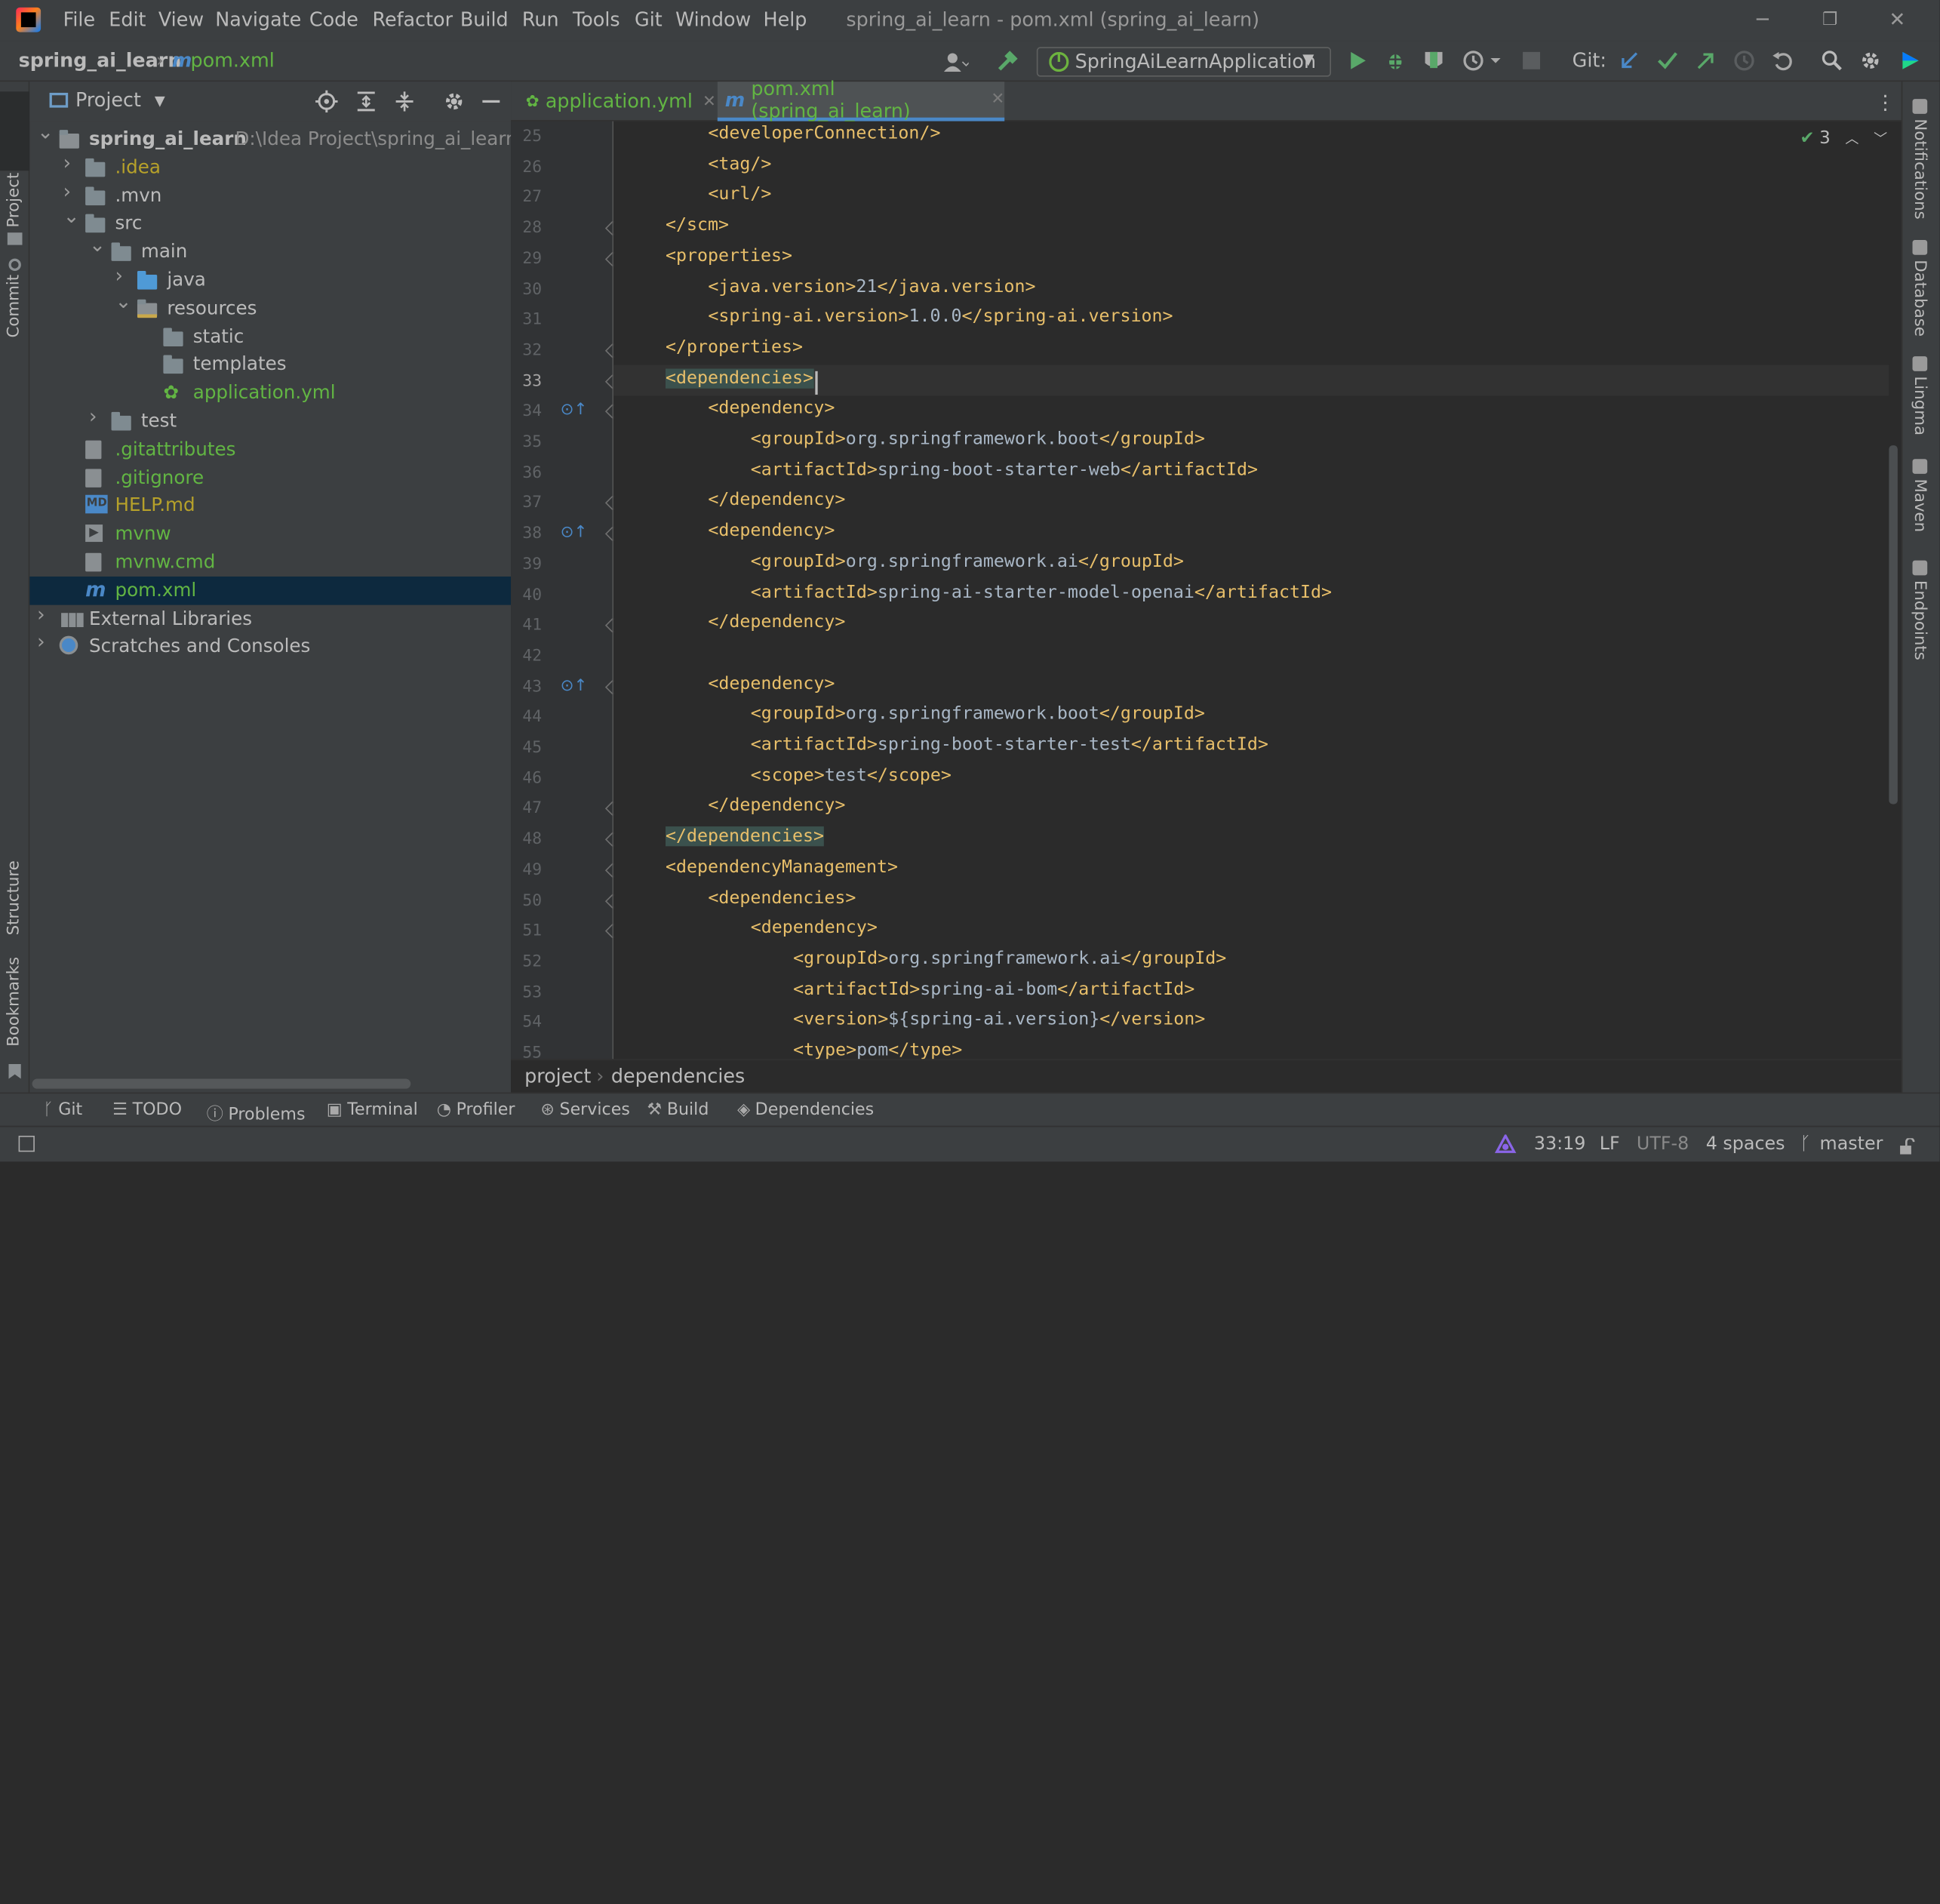 This screenshot has height=1904, width=1940. I want to click on read-only-lock-icon, so click(1907, 1149).